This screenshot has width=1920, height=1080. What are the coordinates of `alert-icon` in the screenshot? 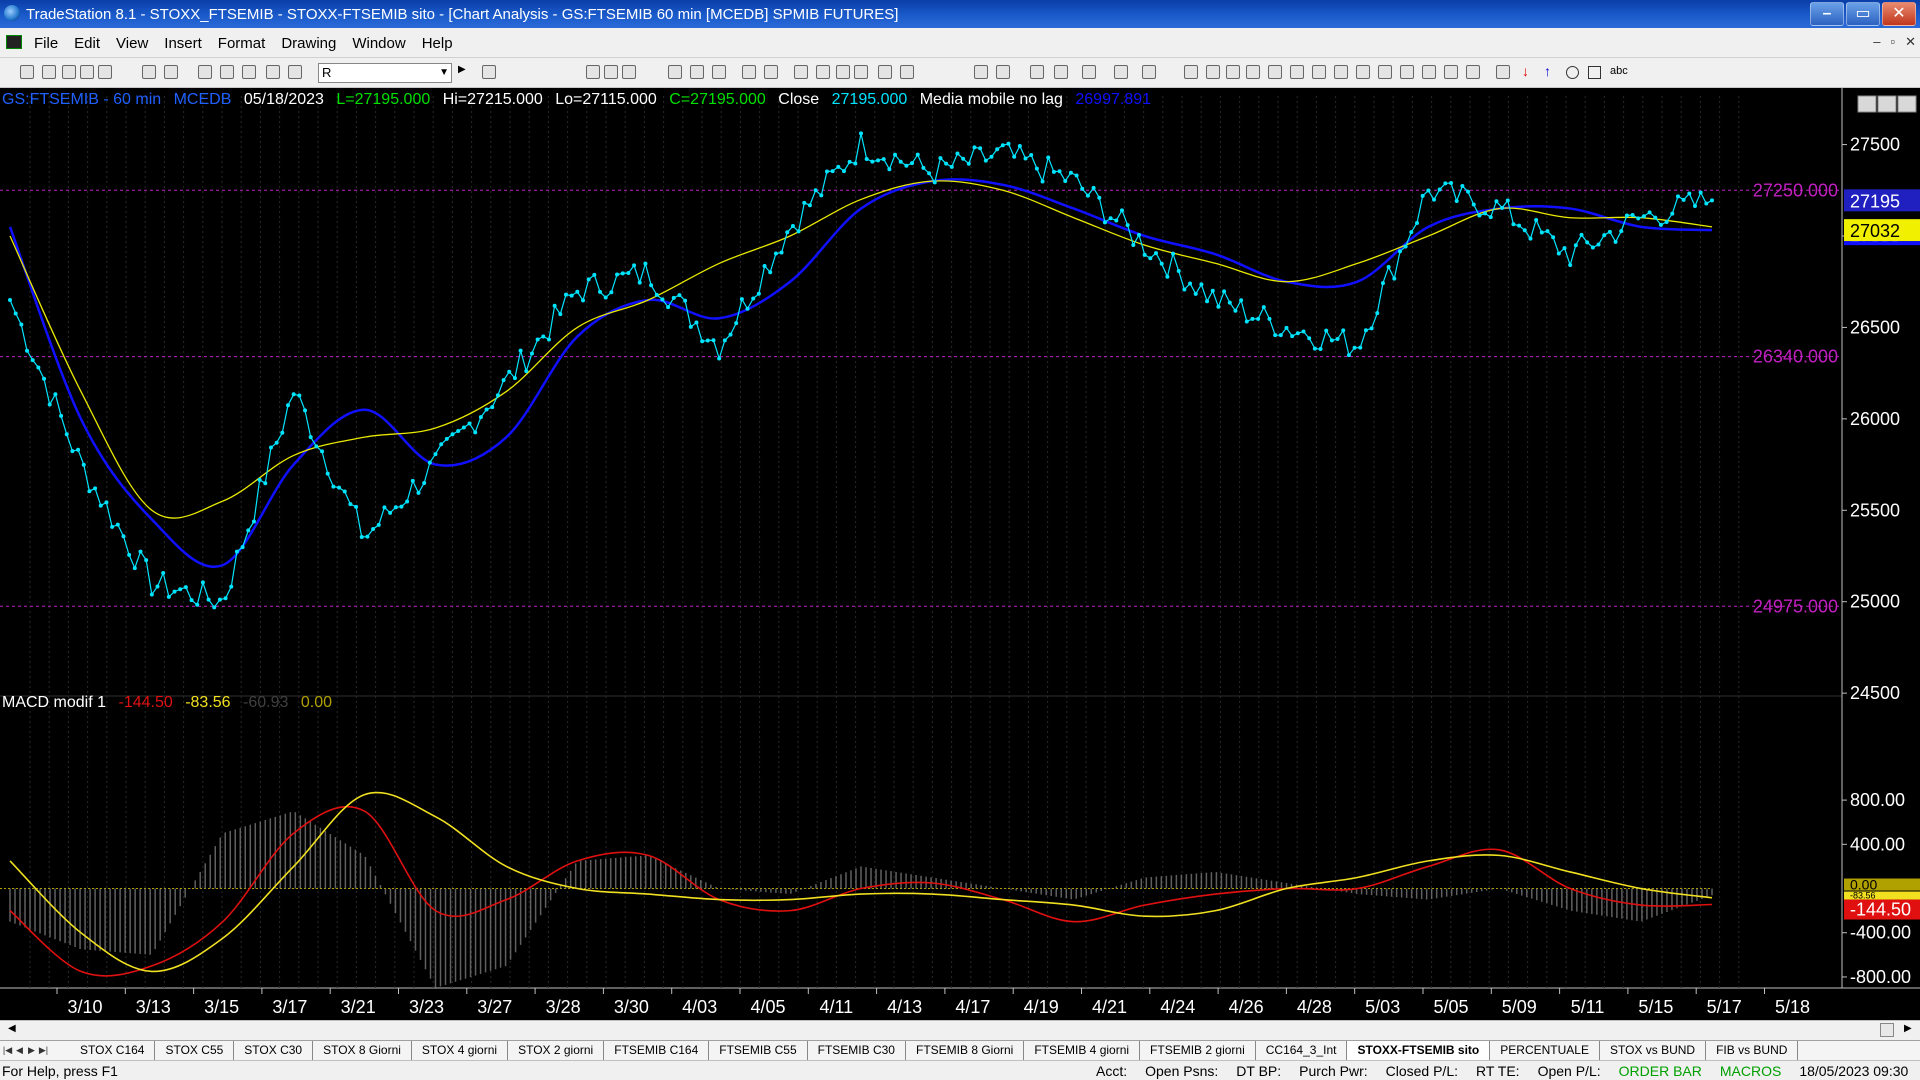 It's located at (1149, 72).